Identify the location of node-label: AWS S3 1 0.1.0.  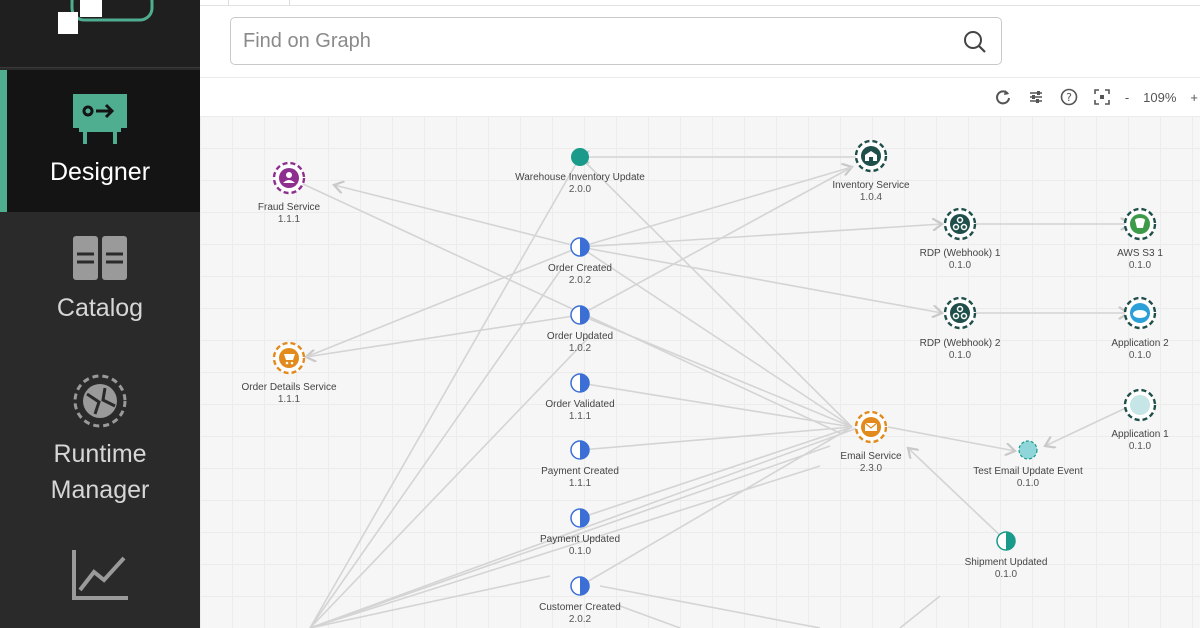
(1140, 259).